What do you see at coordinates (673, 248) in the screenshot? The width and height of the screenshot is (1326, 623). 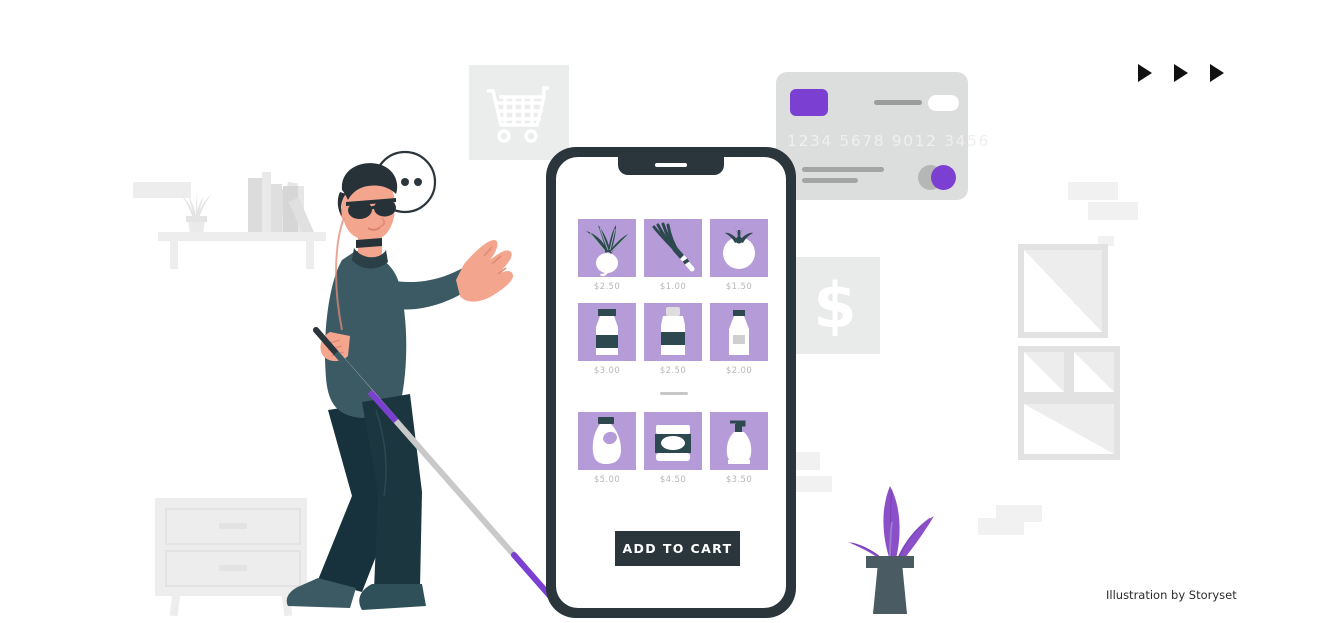 I see `scallion-icon` at bounding box center [673, 248].